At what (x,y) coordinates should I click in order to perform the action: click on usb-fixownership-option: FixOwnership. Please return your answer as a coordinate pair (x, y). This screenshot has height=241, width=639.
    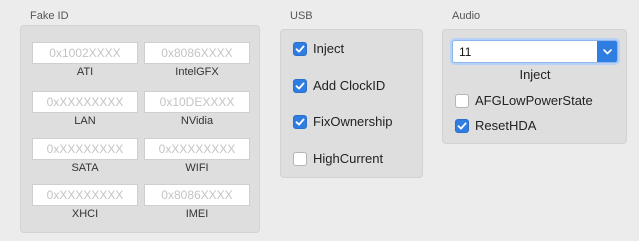
    Looking at the image, I should click on (342, 121).